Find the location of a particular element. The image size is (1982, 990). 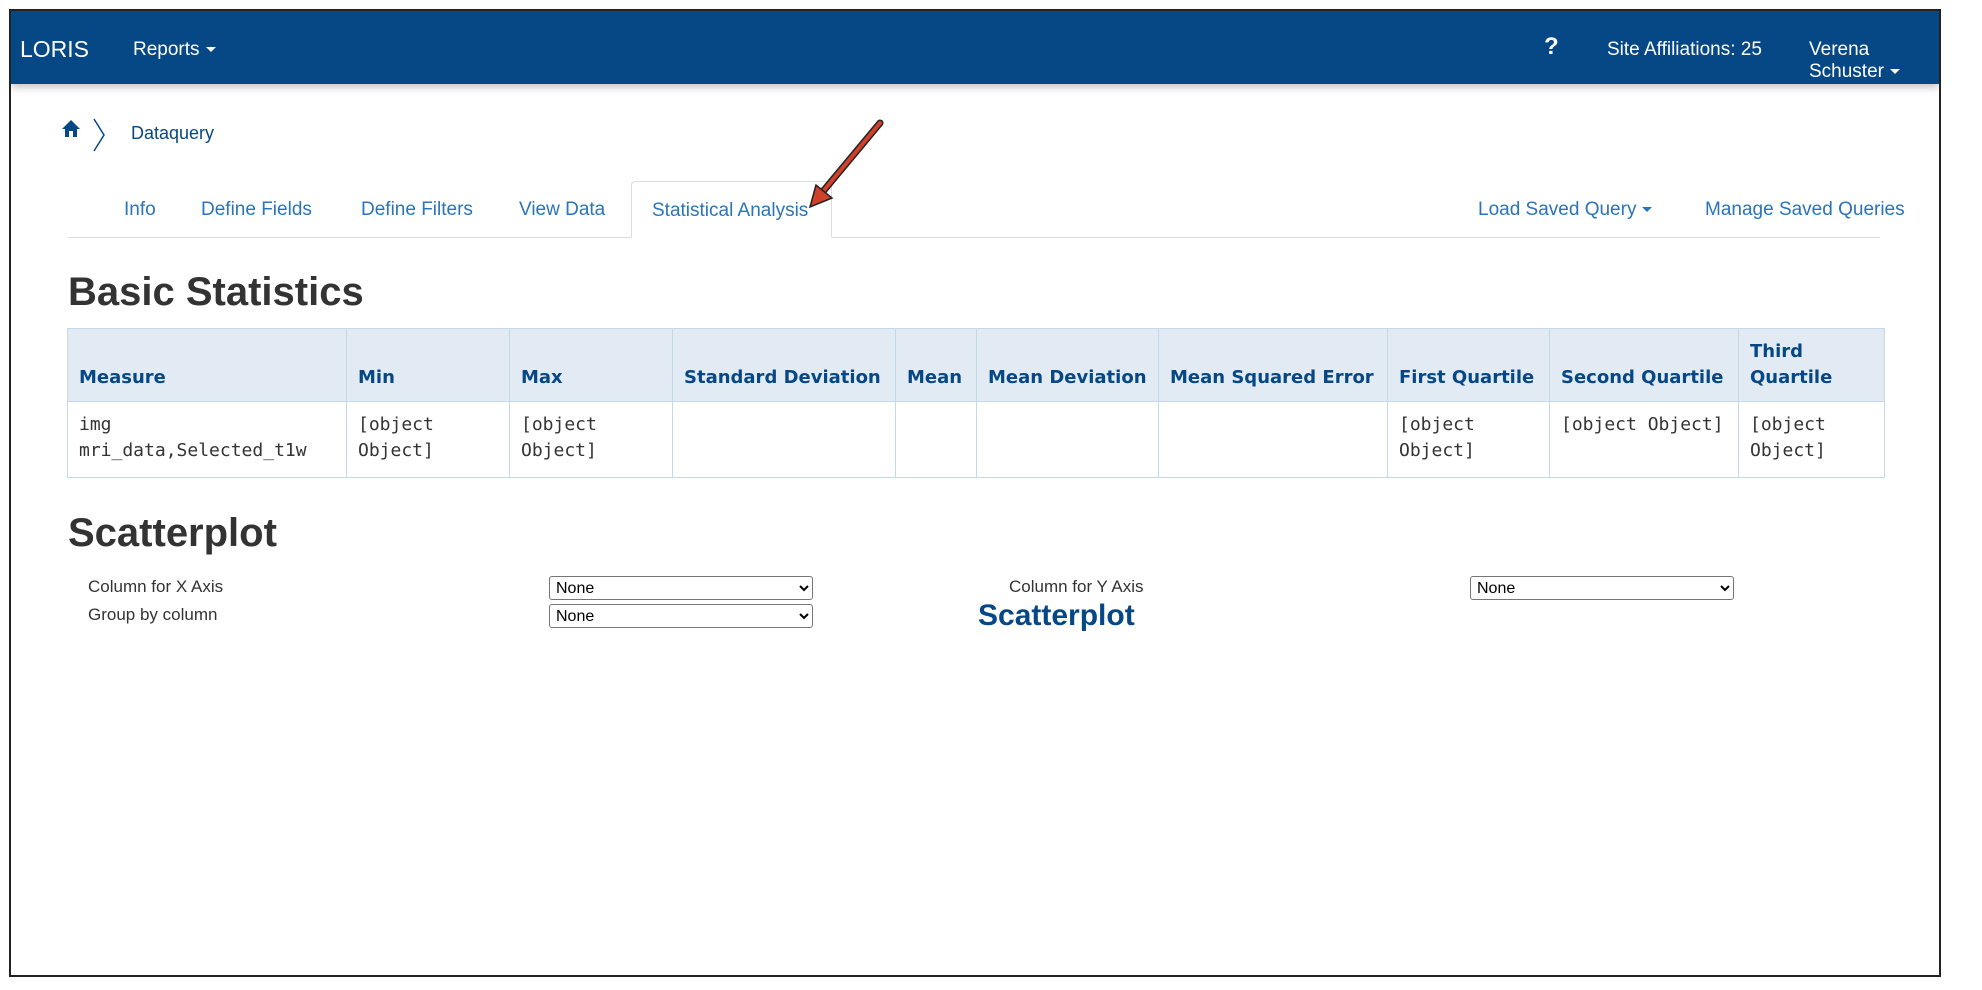

help-button: ? is located at coordinates (1551, 47).